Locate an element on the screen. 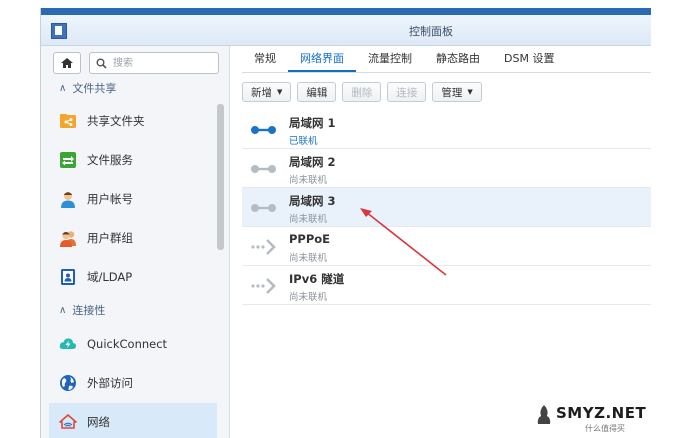 This screenshot has width=680, height=438. sidebar-item-label: 外部访问 is located at coordinates (110, 383).